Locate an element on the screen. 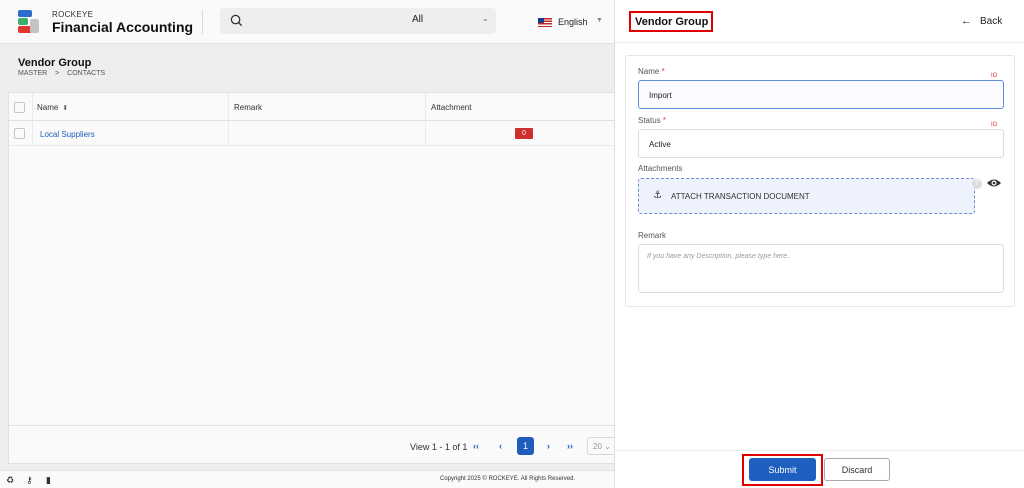 The height and width of the screenshot is (488, 1024). drawer-title: Vendor Group is located at coordinates (671, 21).